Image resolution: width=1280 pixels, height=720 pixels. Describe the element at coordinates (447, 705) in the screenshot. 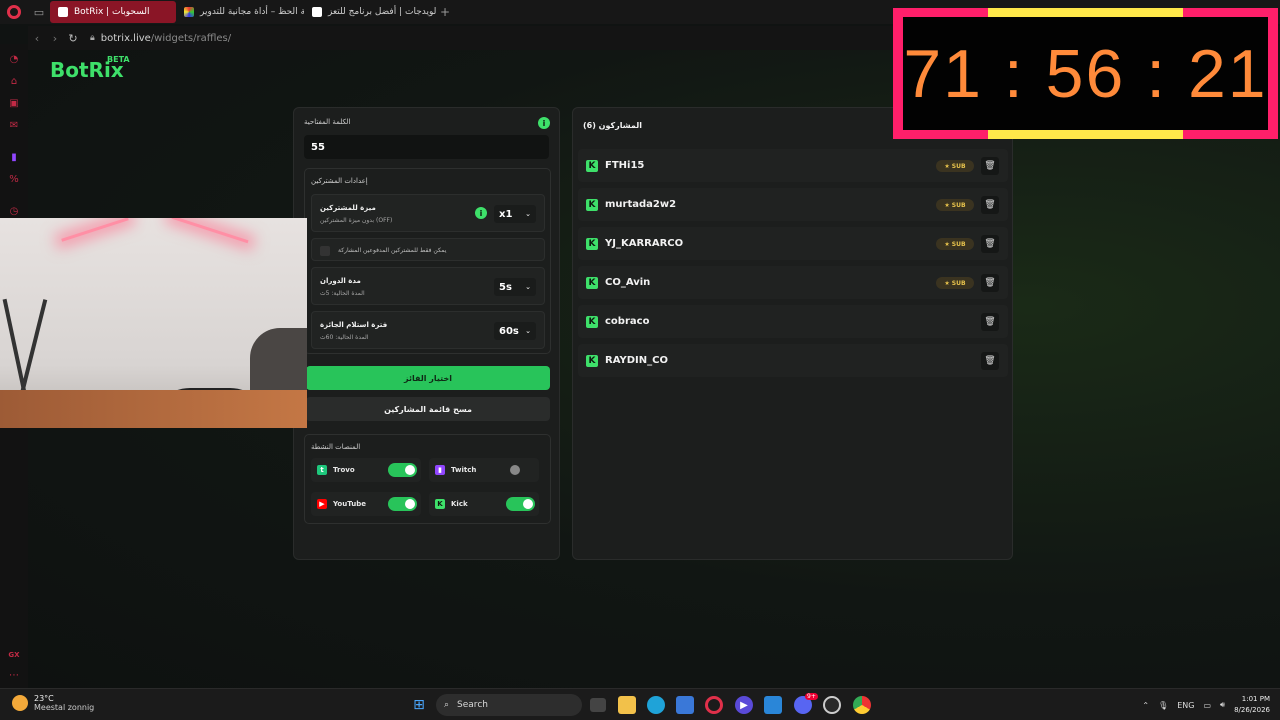

I see `search-icon: ⌕` at that location.